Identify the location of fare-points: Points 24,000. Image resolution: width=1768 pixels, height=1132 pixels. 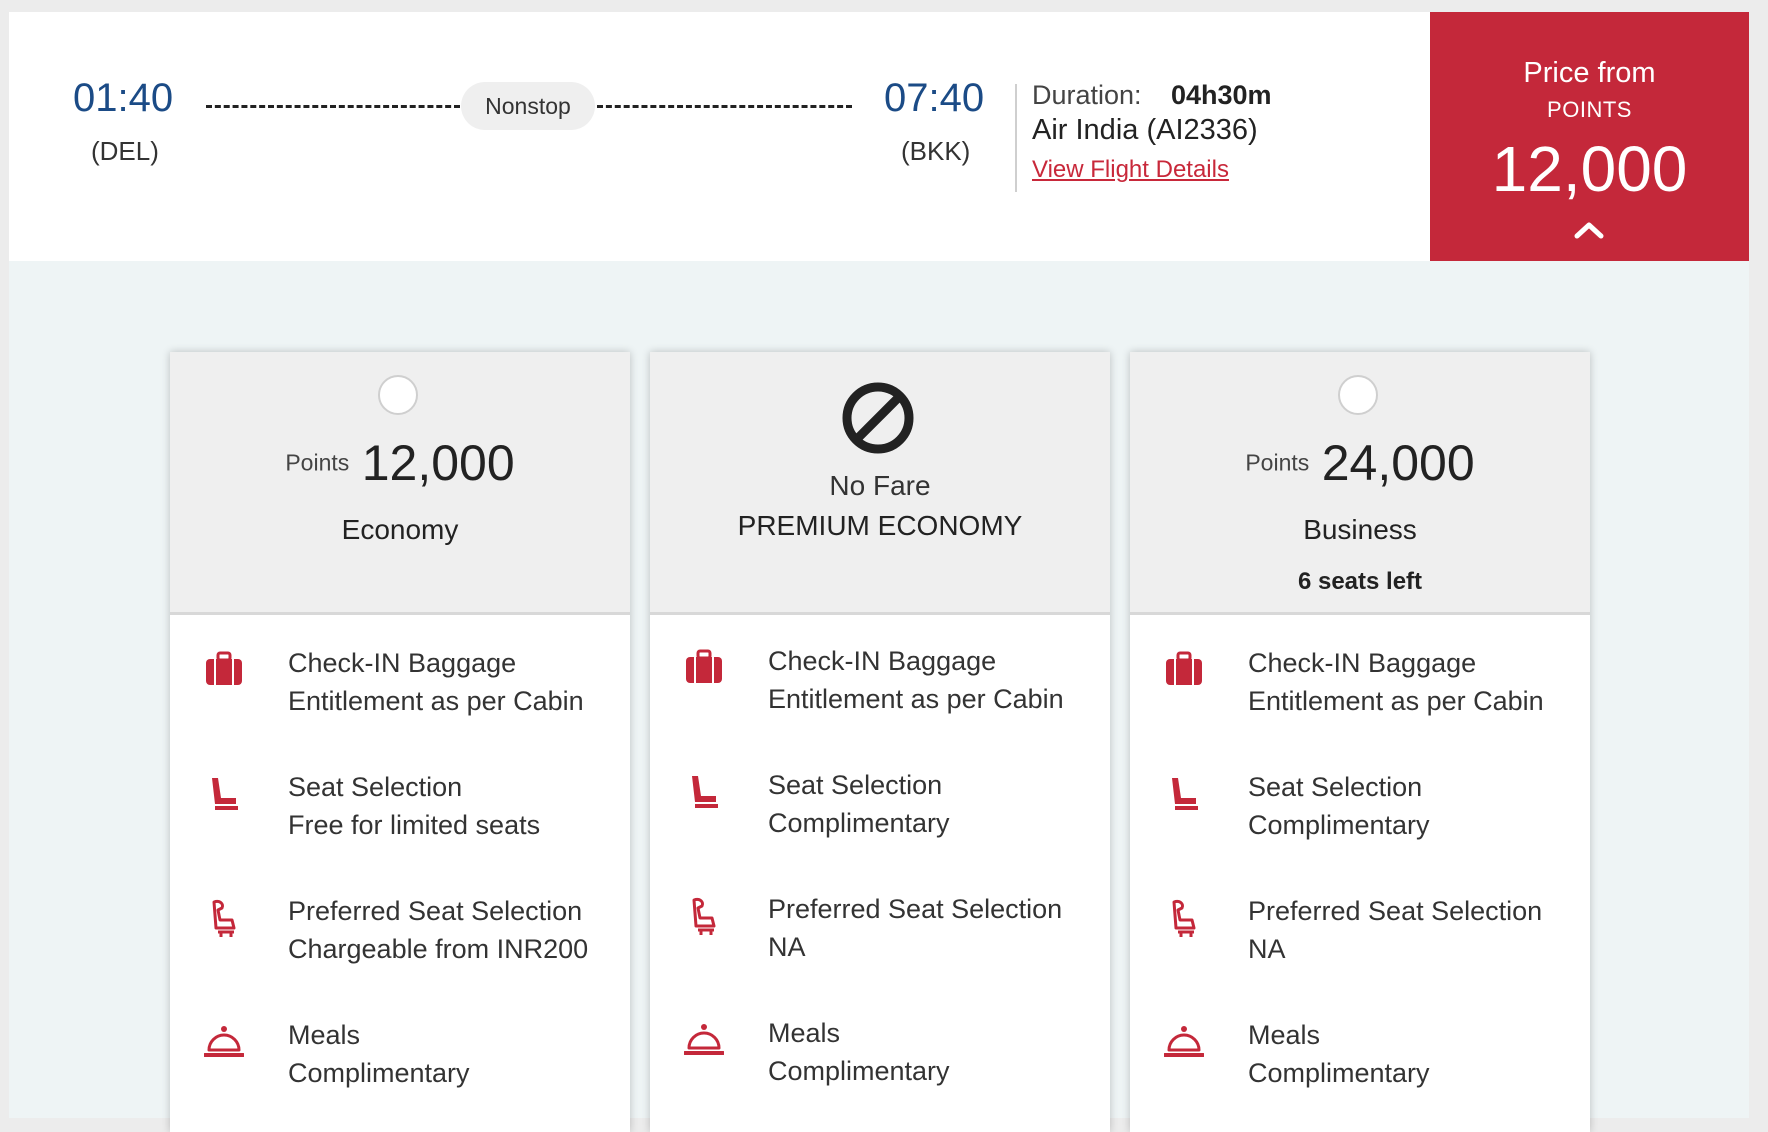
(1360, 463).